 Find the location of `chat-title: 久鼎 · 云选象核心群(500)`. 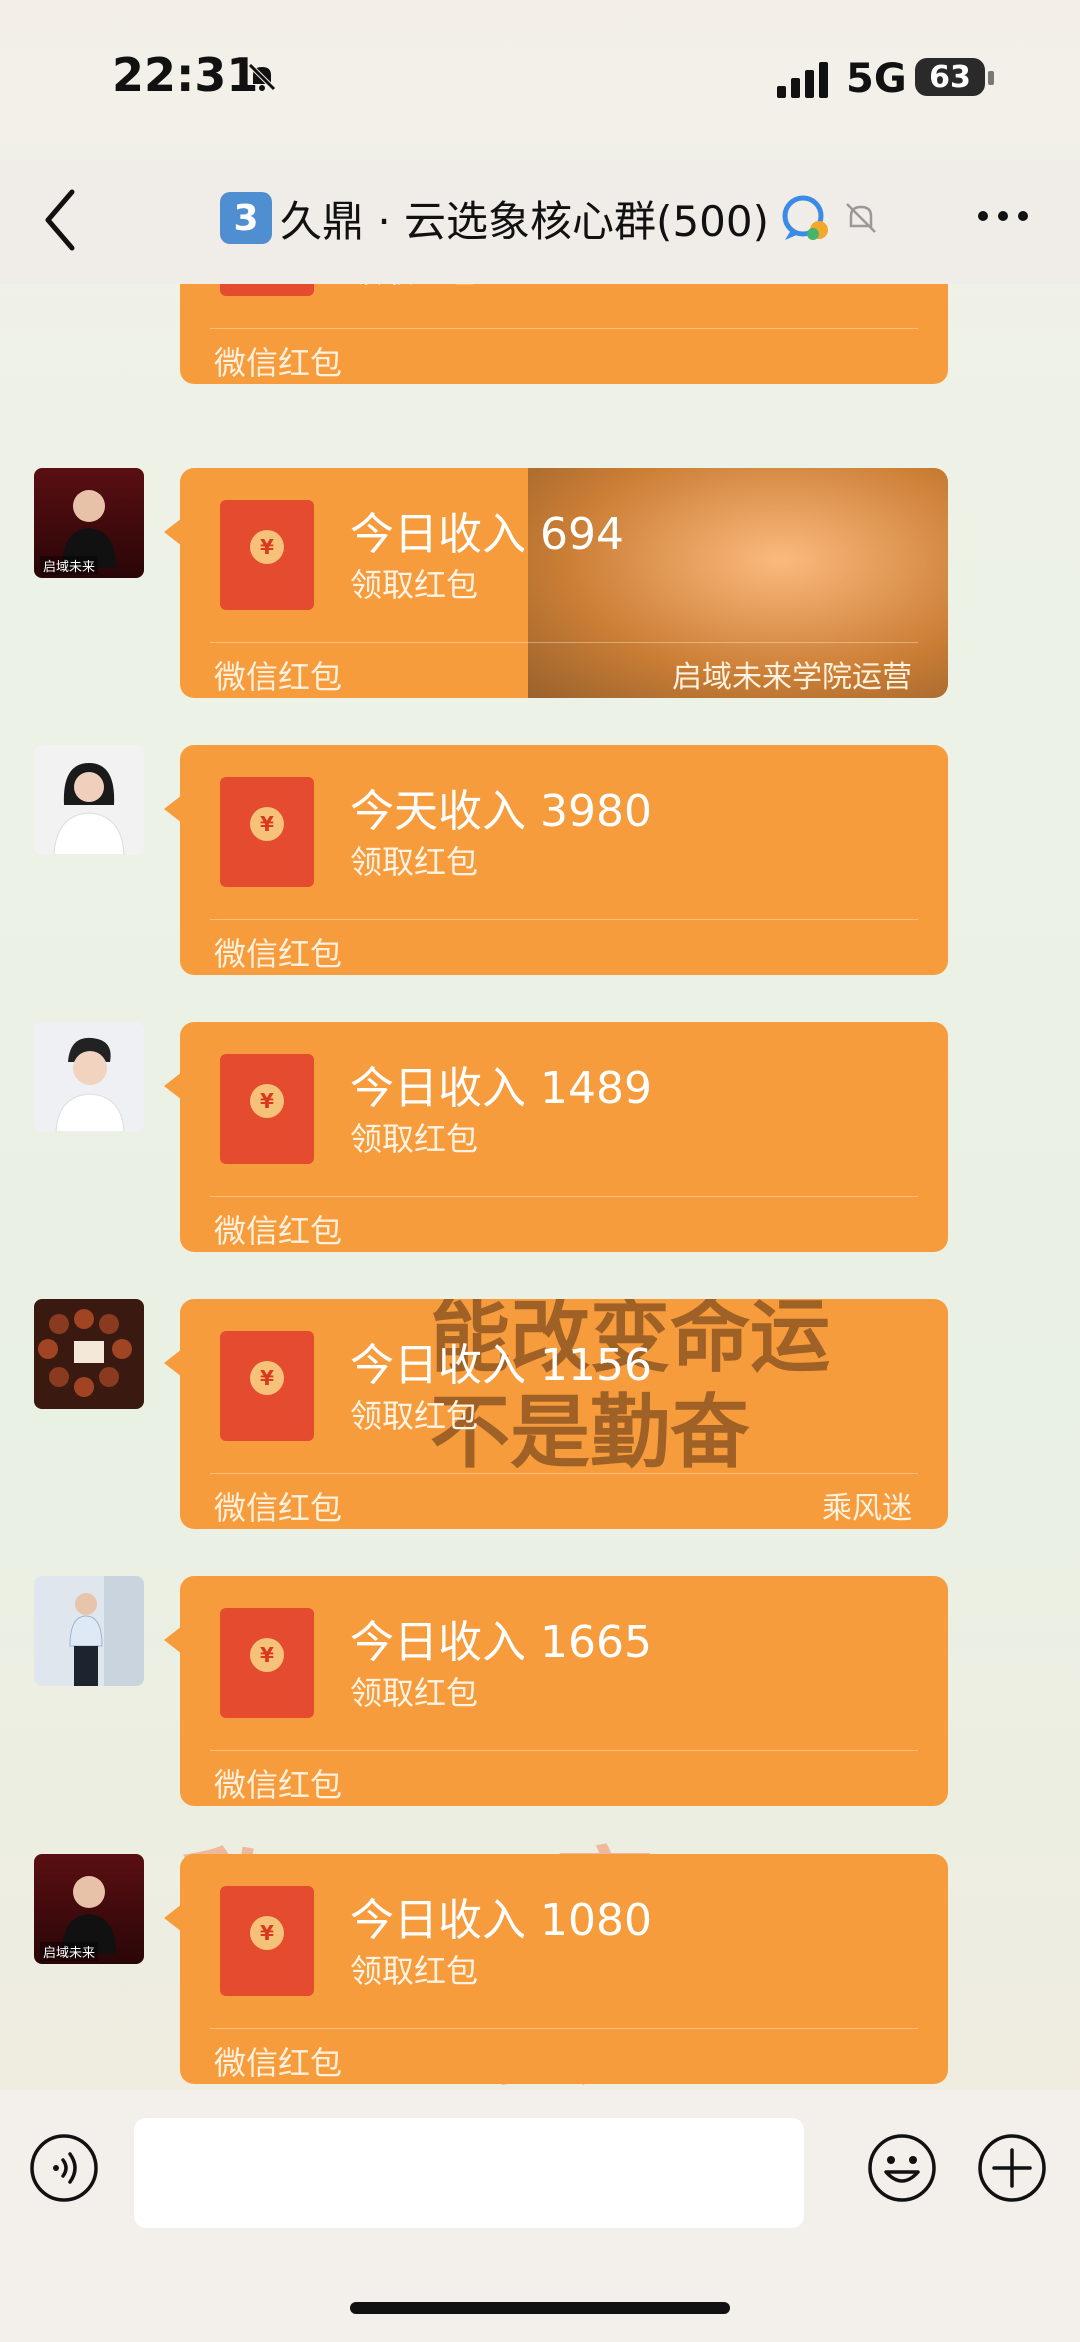

chat-title: 久鼎 · 云选象核心群(500) is located at coordinates (524, 221).